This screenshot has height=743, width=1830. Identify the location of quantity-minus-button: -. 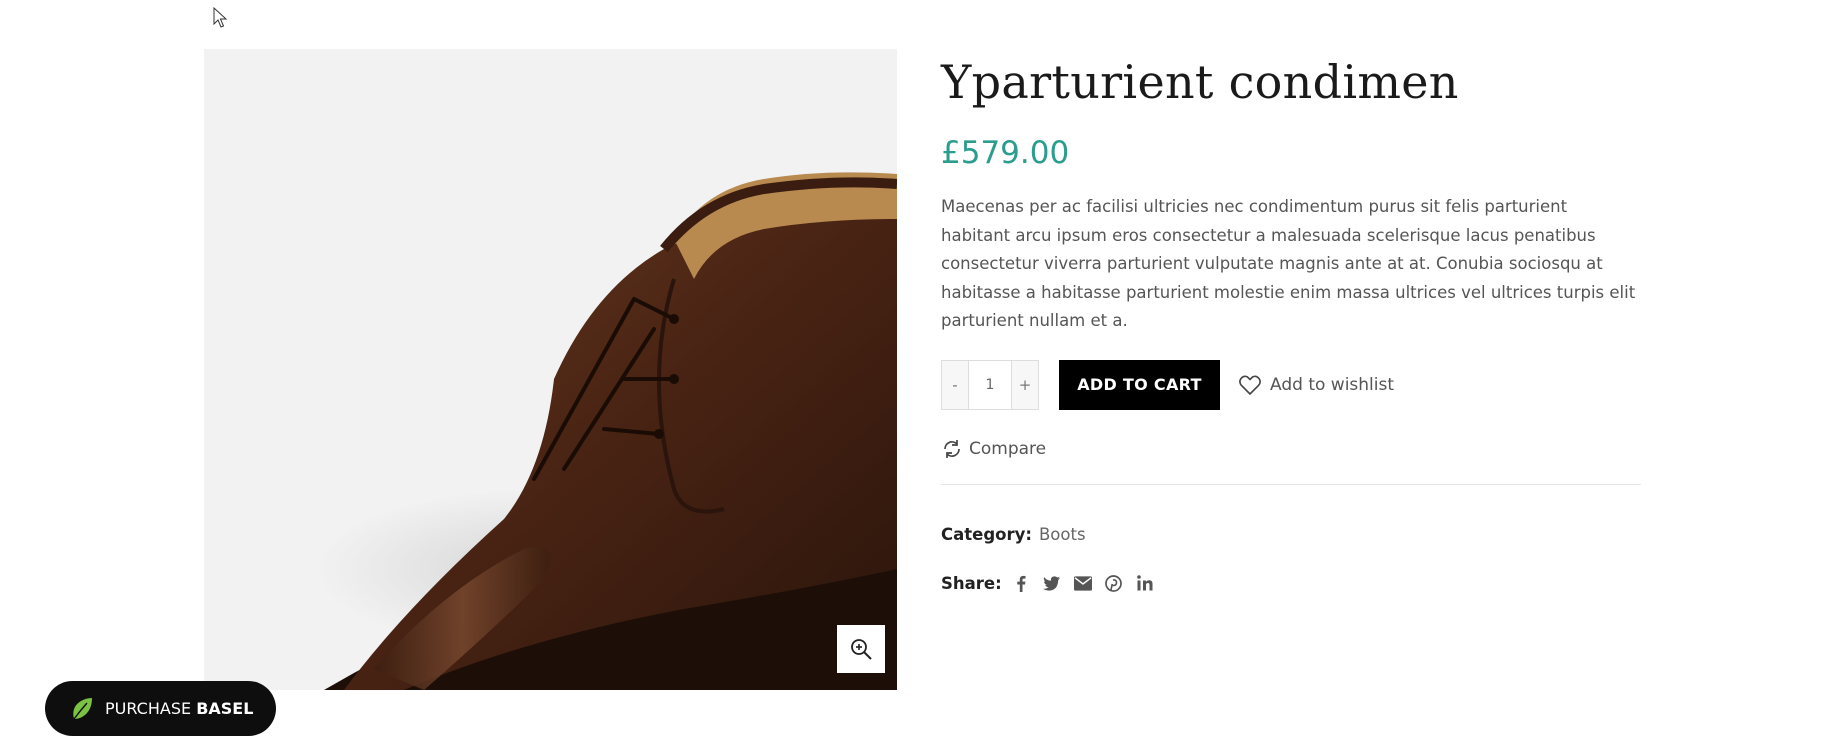
(955, 384).